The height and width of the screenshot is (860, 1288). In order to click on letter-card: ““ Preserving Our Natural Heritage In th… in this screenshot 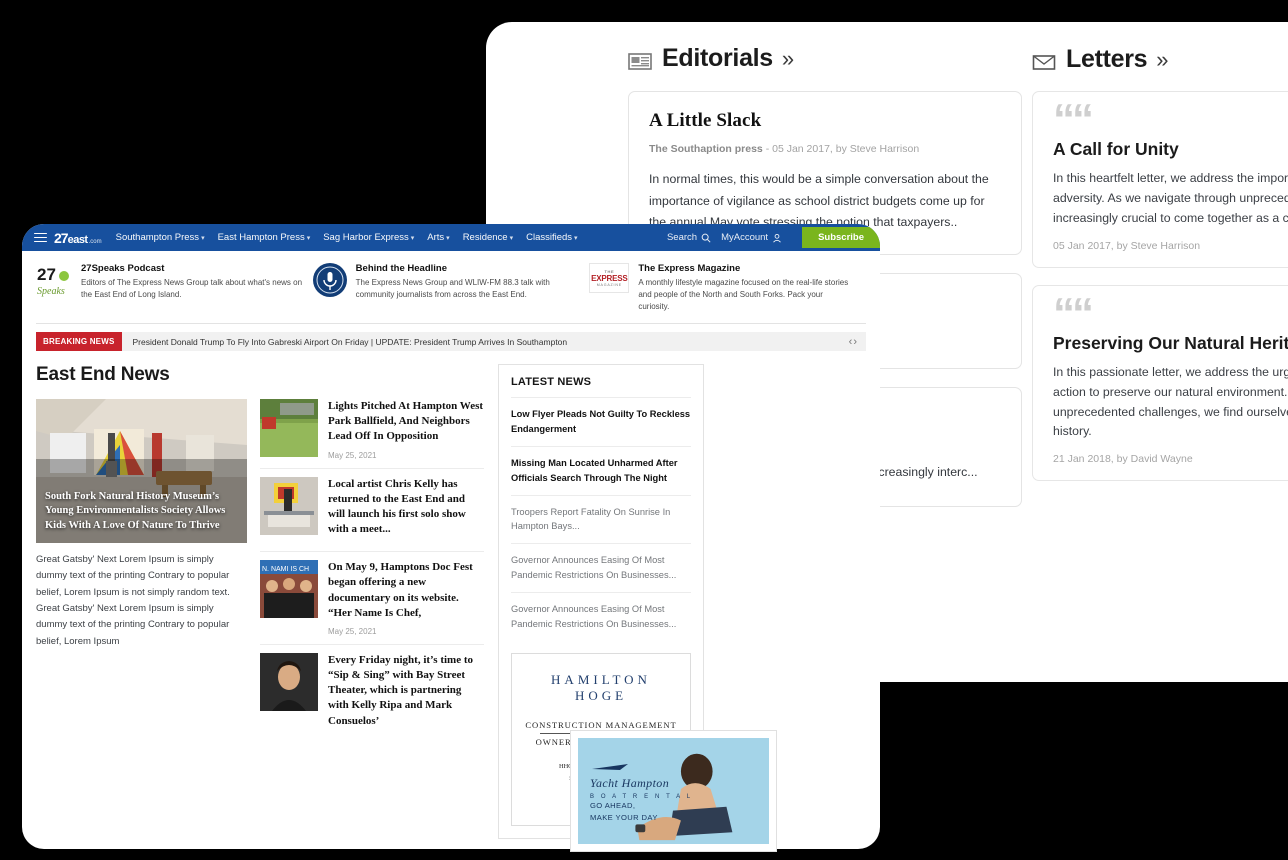, I will do `click(1160, 383)`.